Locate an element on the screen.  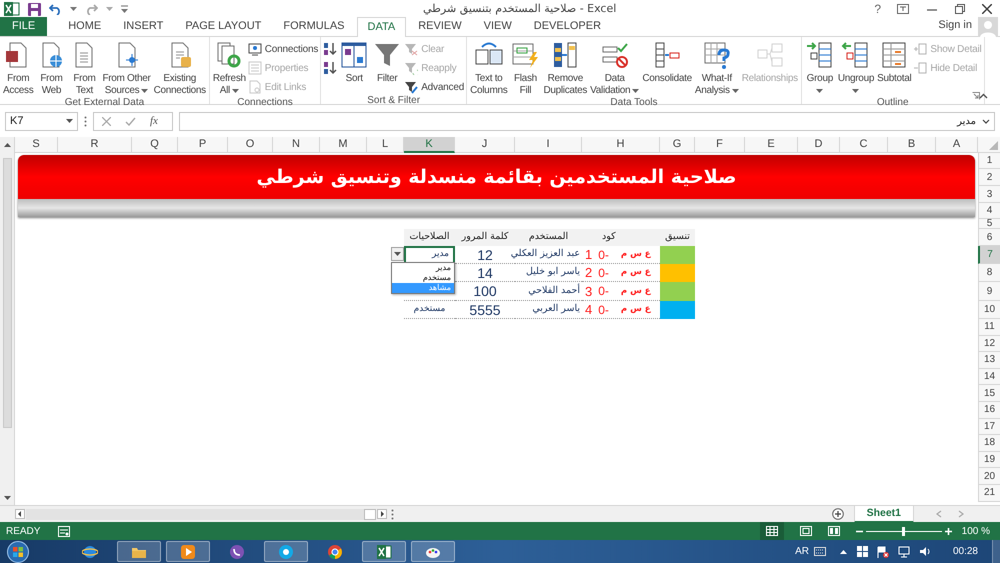
row-header: 17 is located at coordinates (989, 427).